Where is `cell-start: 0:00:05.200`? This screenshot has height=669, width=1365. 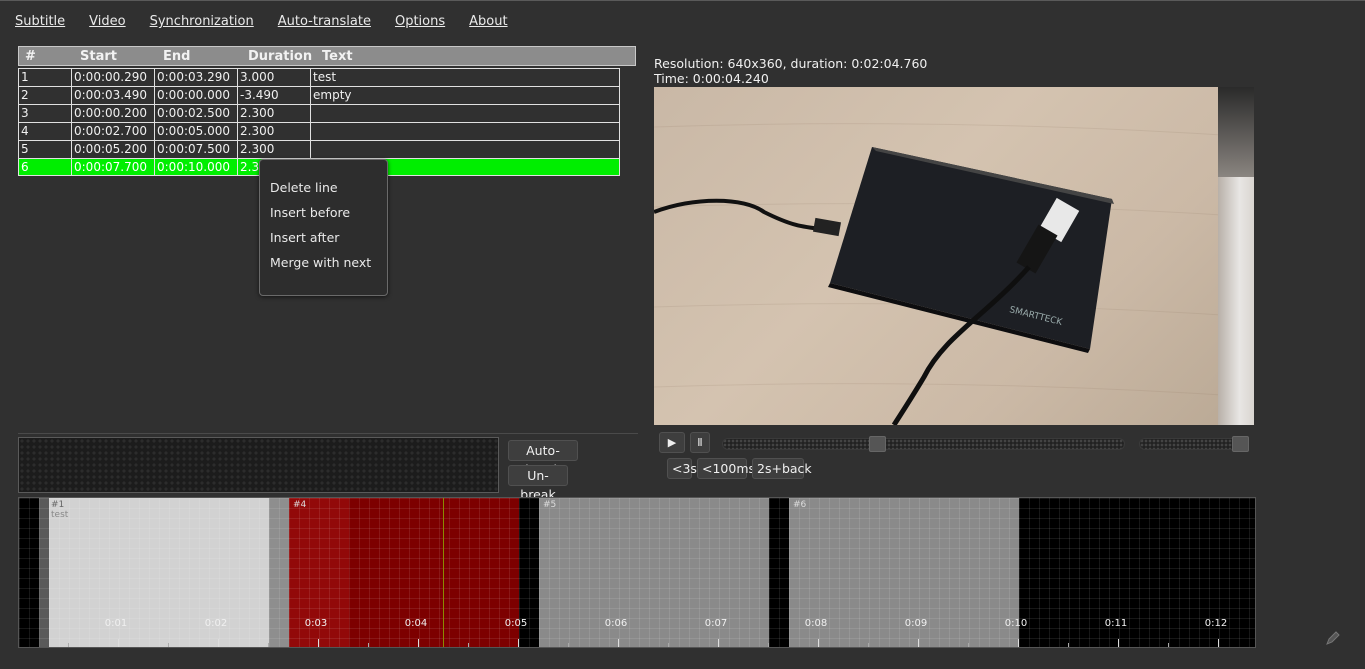 cell-start: 0:00:05.200 is located at coordinates (112, 149).